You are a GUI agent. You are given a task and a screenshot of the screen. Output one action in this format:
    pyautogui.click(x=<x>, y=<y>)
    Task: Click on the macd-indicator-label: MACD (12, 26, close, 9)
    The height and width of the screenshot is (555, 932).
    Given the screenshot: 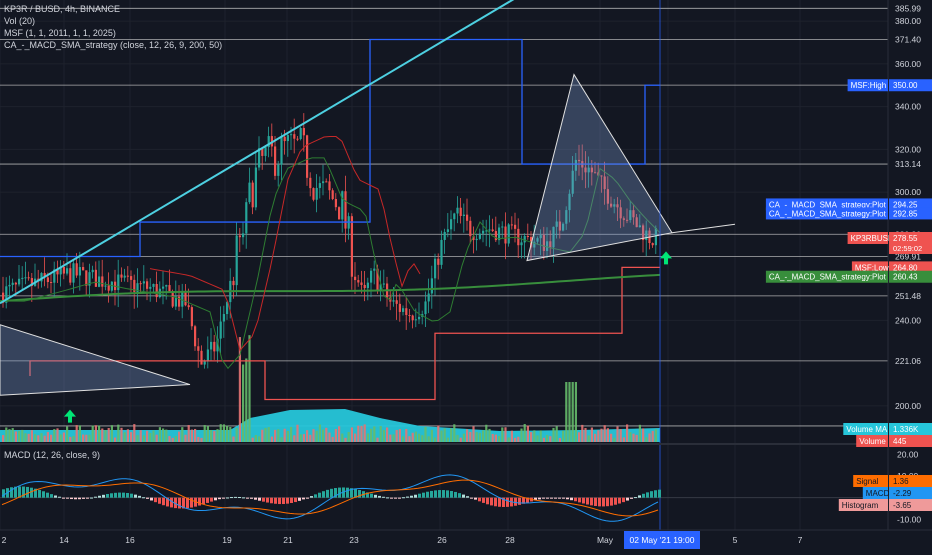 What is the action you would take?
    pyautogui.click(x=52, y=455)
    